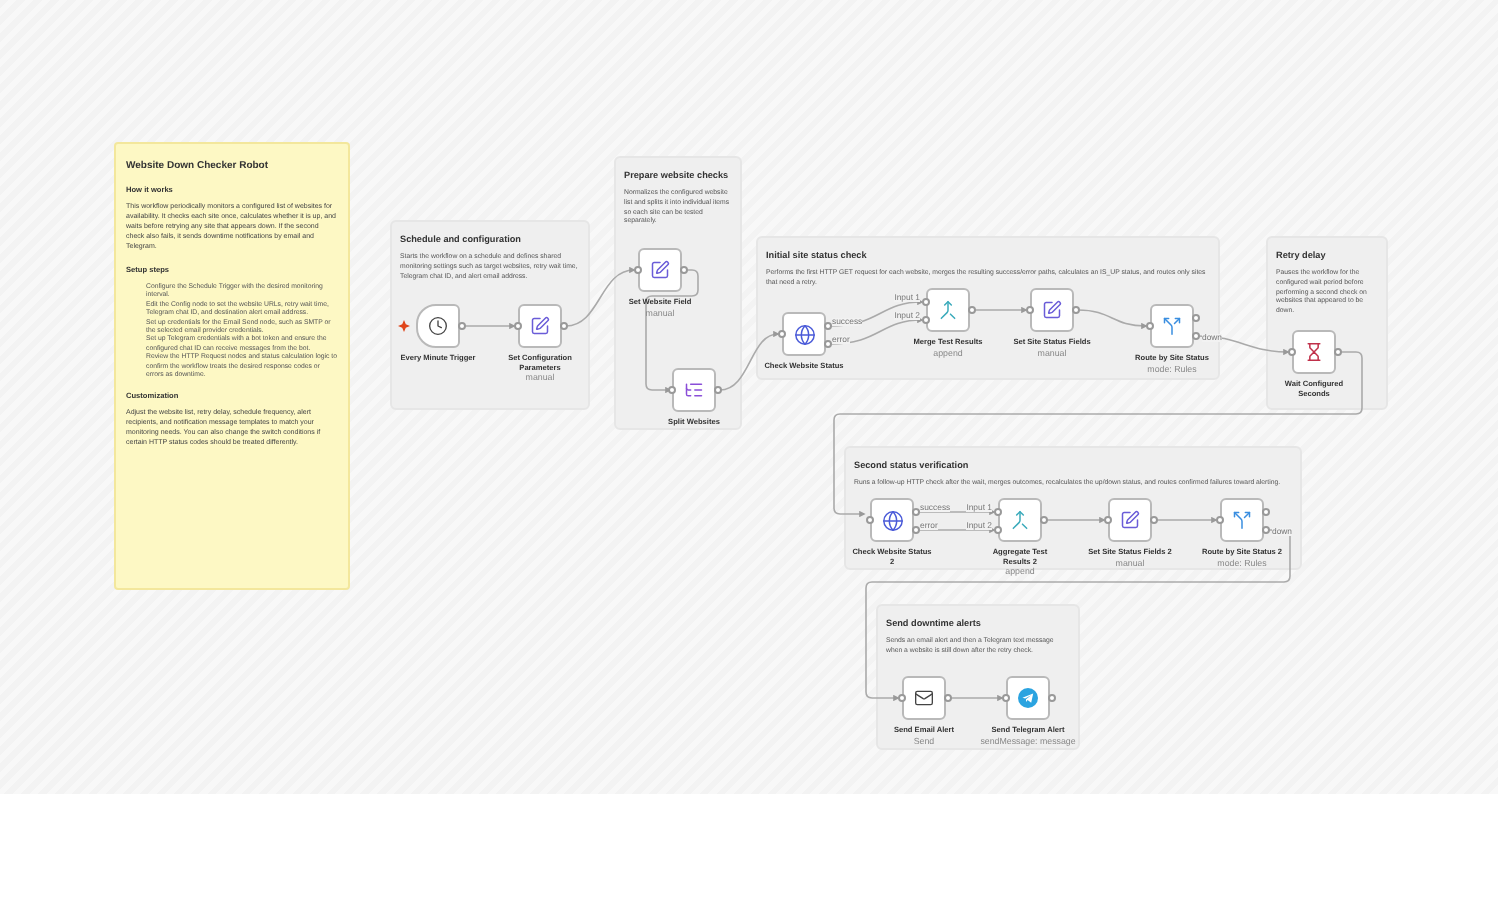 The height and width of the screenshot is (900, 1498). I want to click on spark-icon, so click(404, 326).